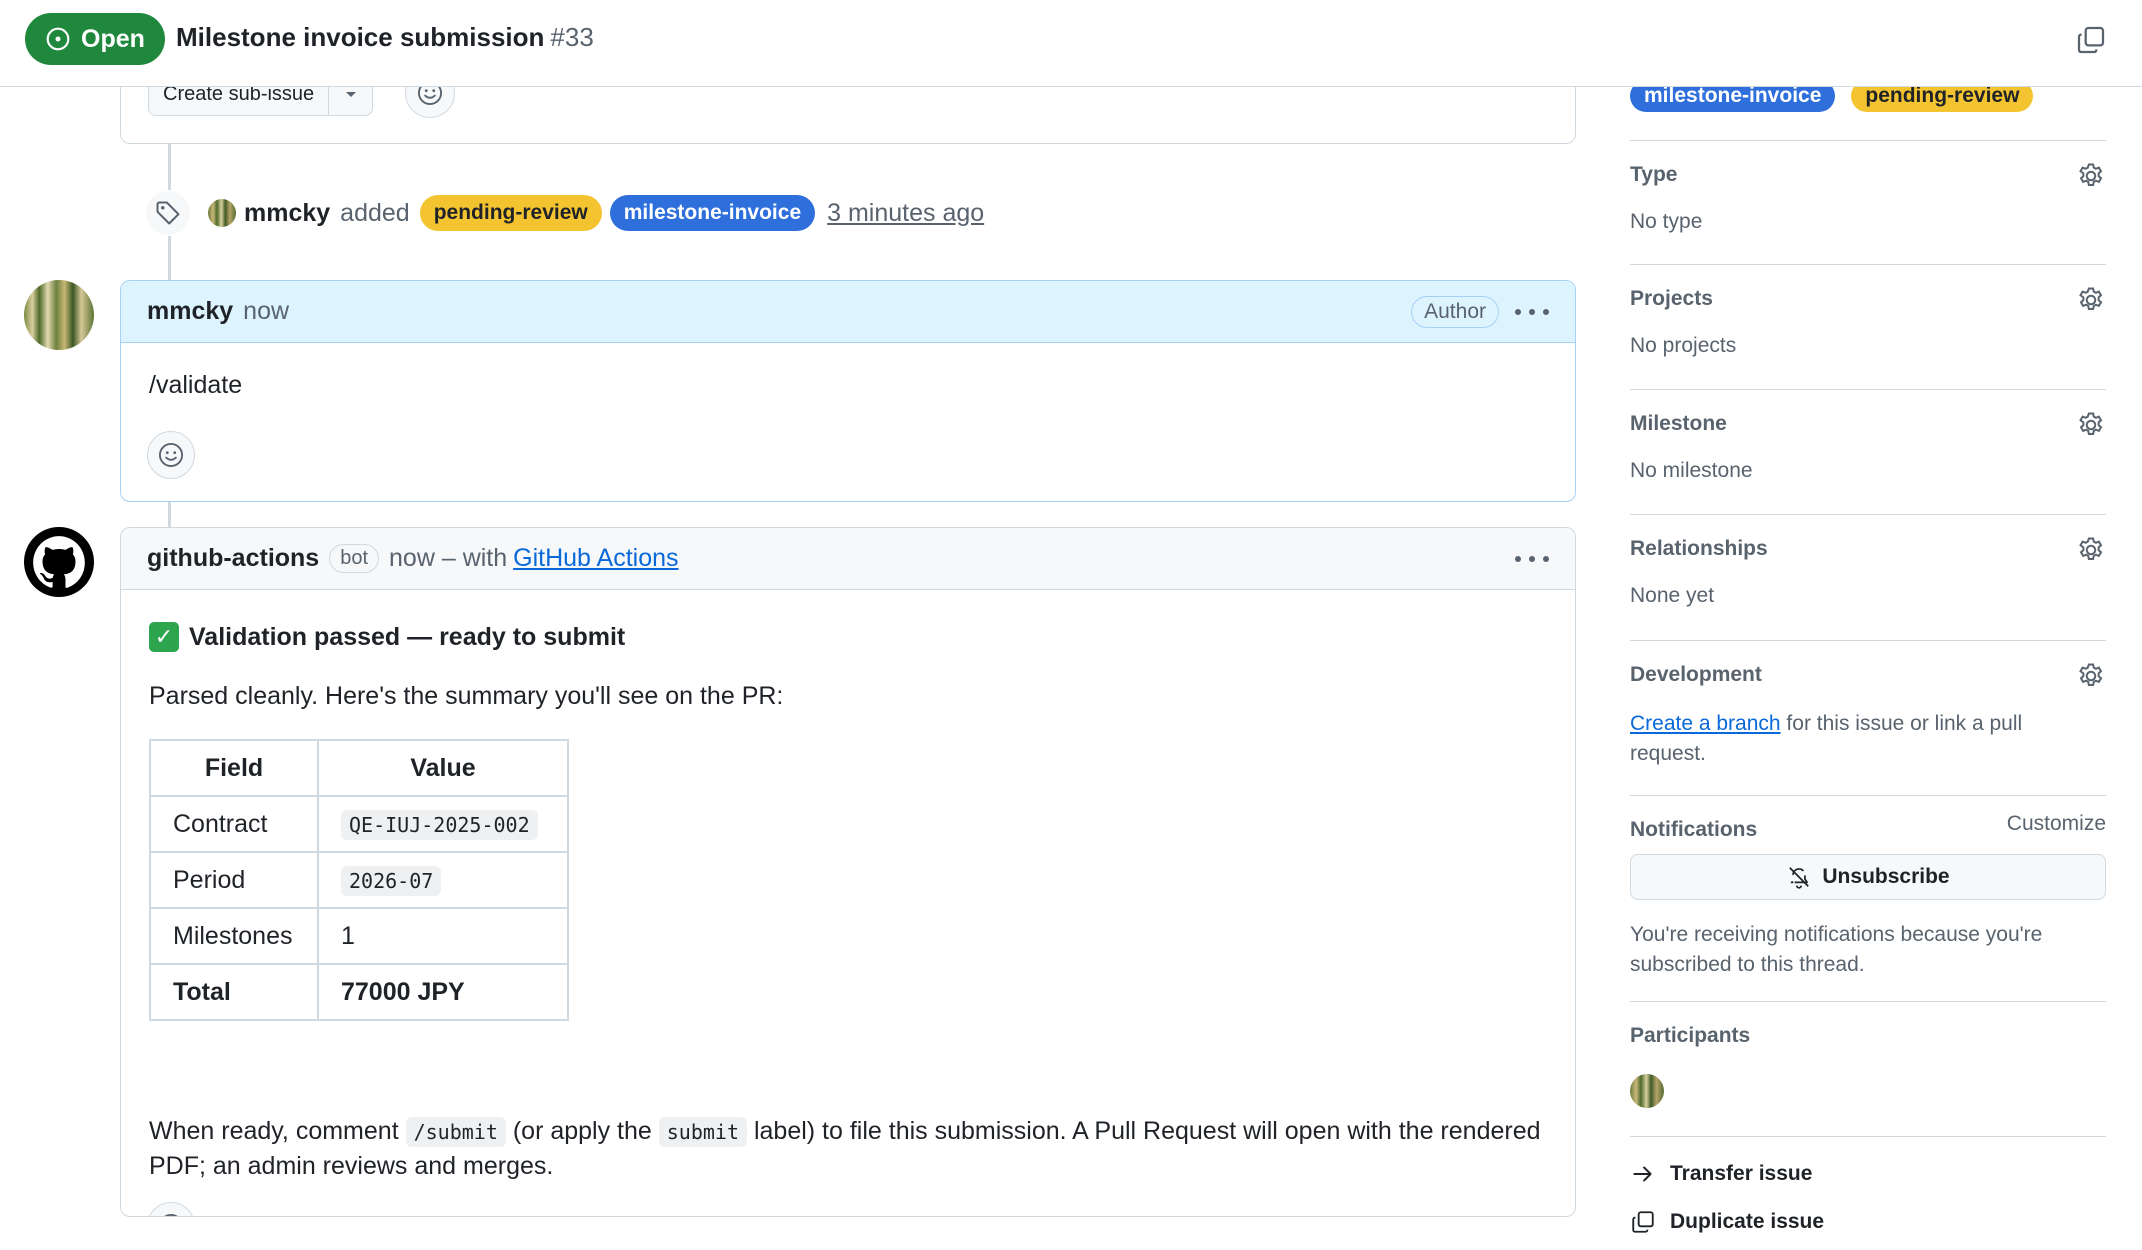  Describe the element at coordinates (234, 936) in the screenshot. I see `table-cell-field: Milestones` at that location.